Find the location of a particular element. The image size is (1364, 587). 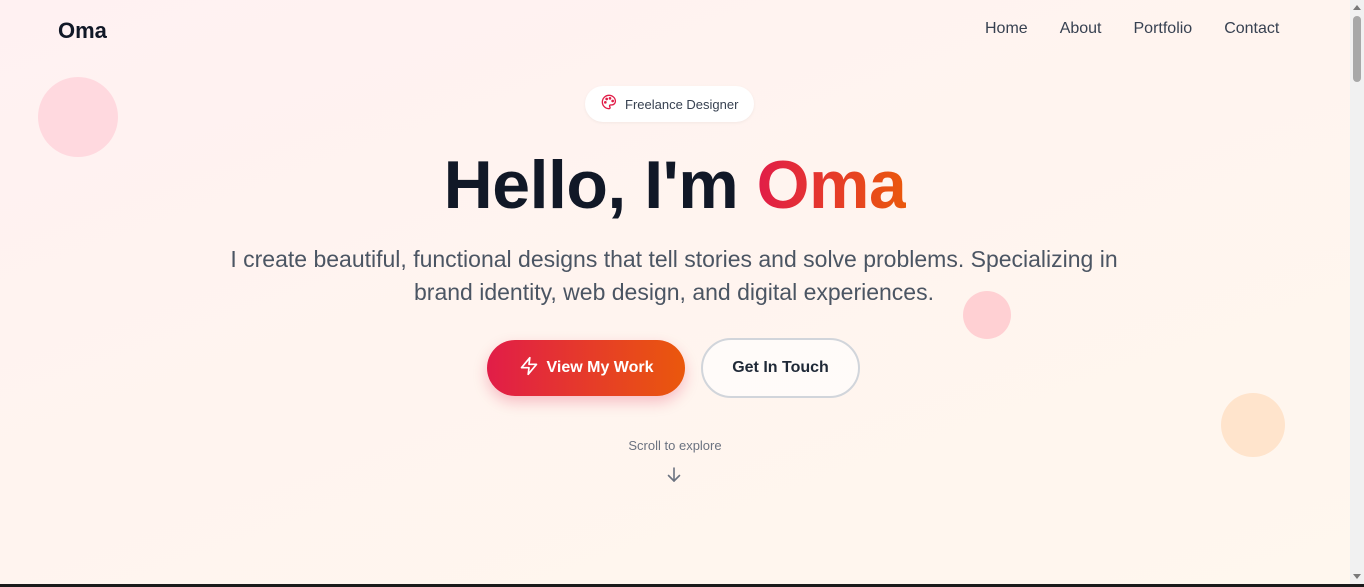

nav-link-contact: Contact is located at coordinates (1251, 29).